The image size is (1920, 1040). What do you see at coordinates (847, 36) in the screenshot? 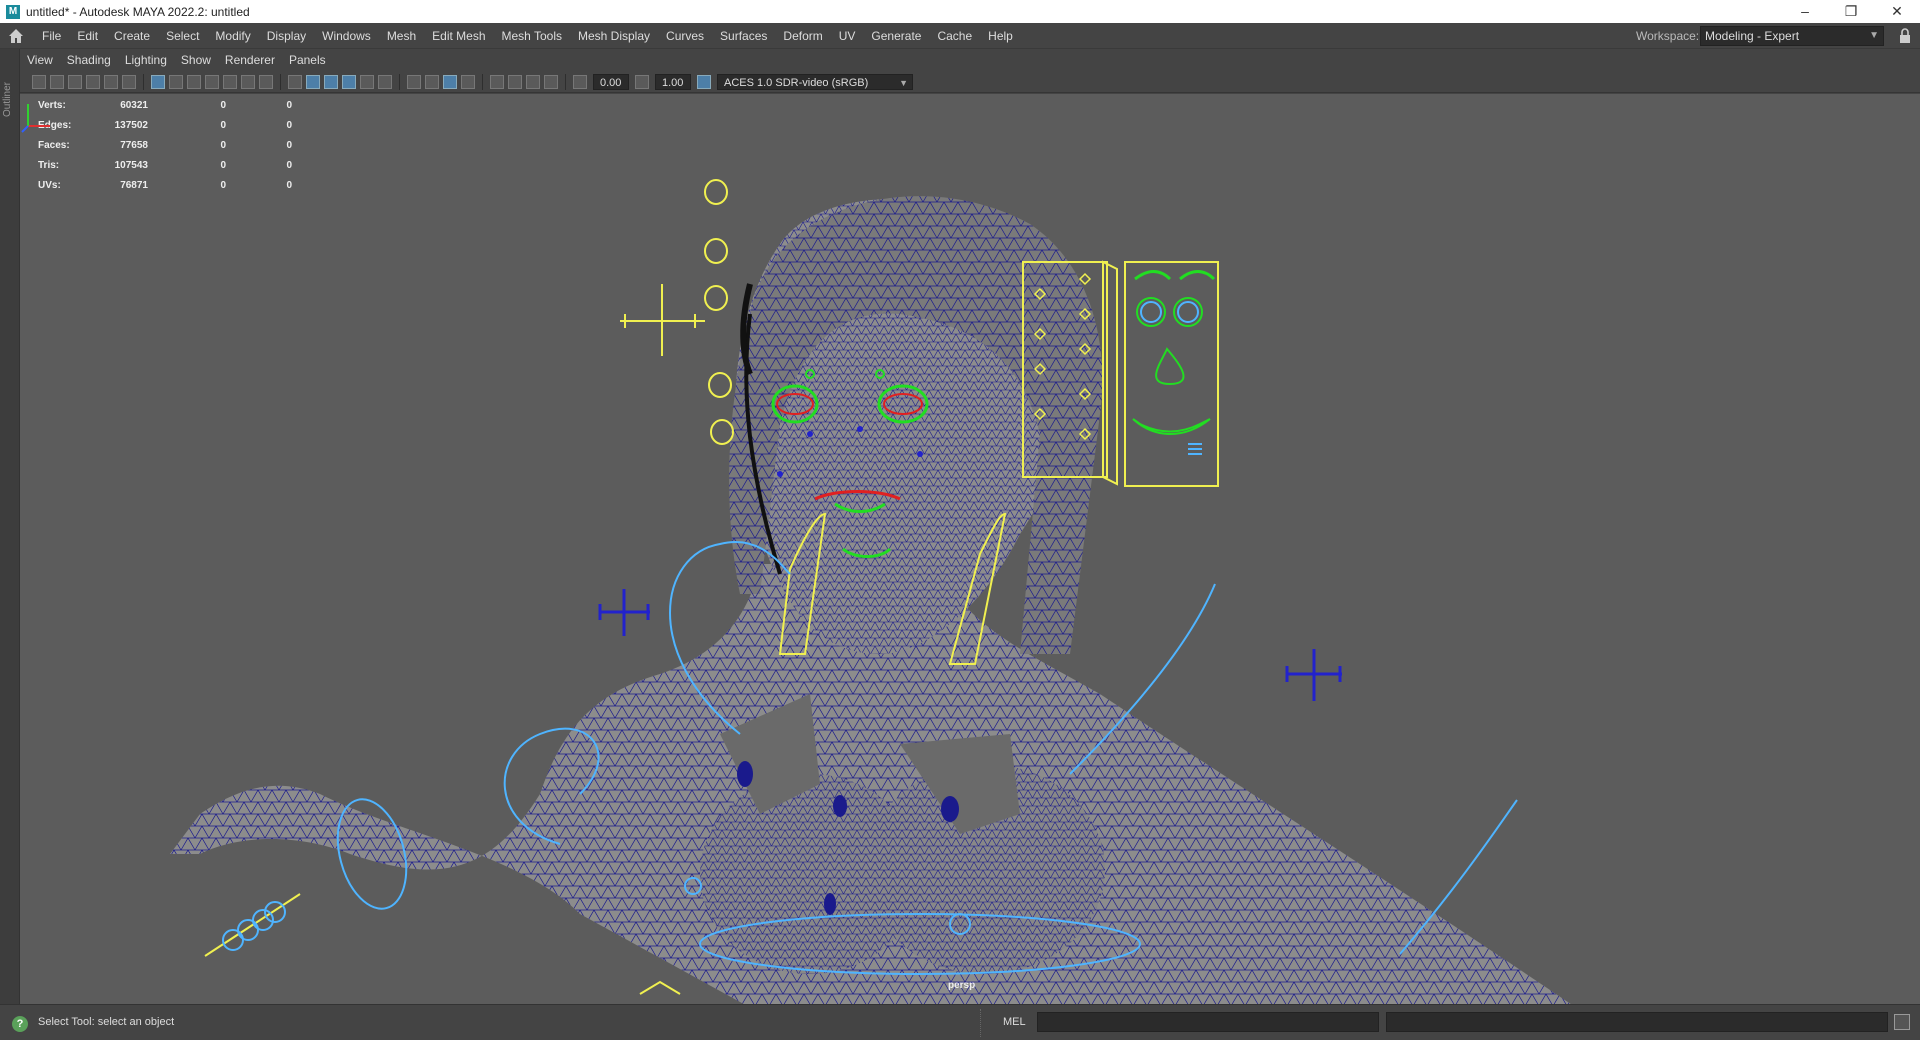
I see `menu-uv: UV` at bounding box center [847, 36].